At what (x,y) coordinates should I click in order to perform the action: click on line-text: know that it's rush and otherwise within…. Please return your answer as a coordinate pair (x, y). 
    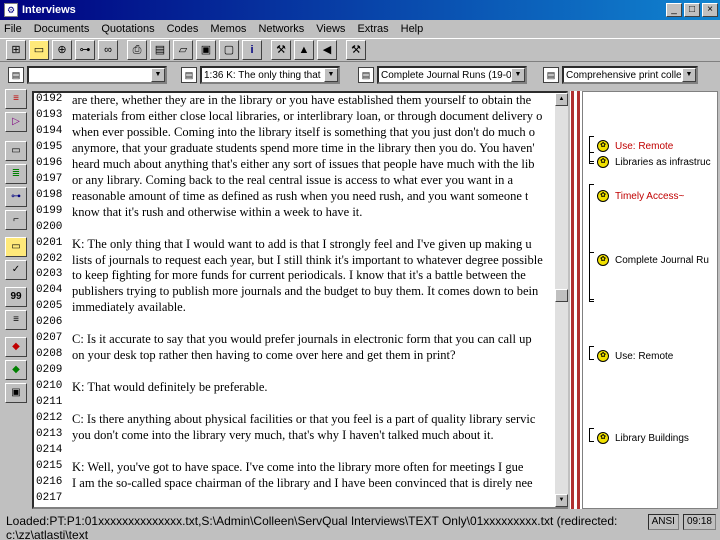
    Looking at the image, I should click on (216, 212).